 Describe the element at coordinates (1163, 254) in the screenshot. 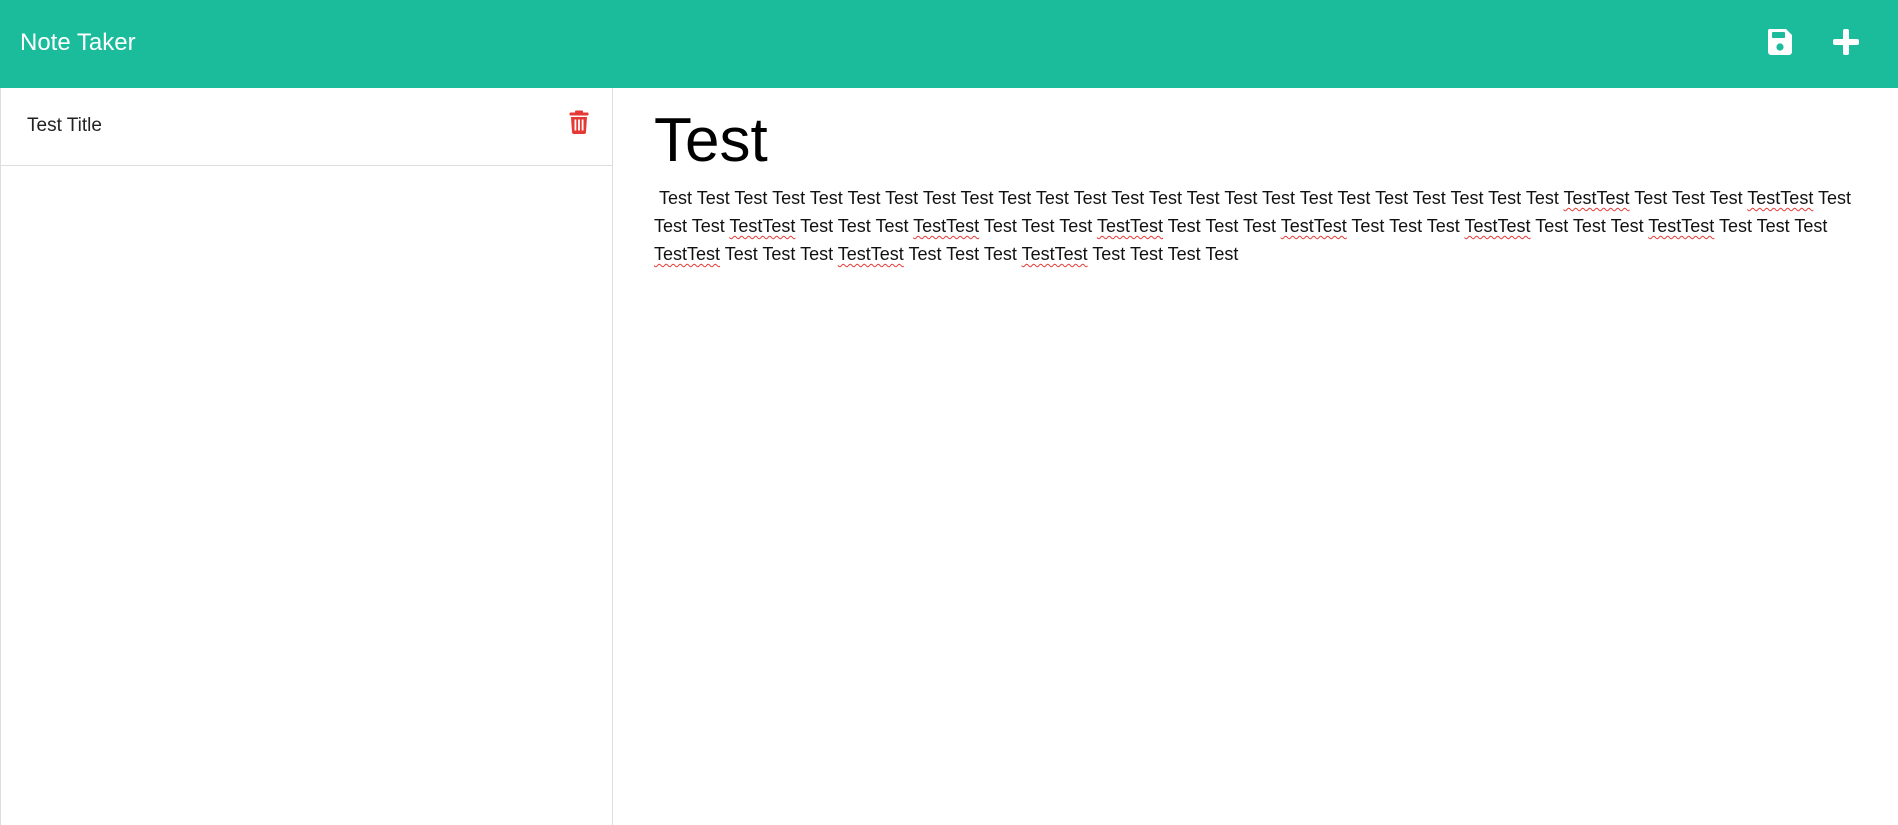

I see `body-text-segment: Test Test Test Test` at that location.